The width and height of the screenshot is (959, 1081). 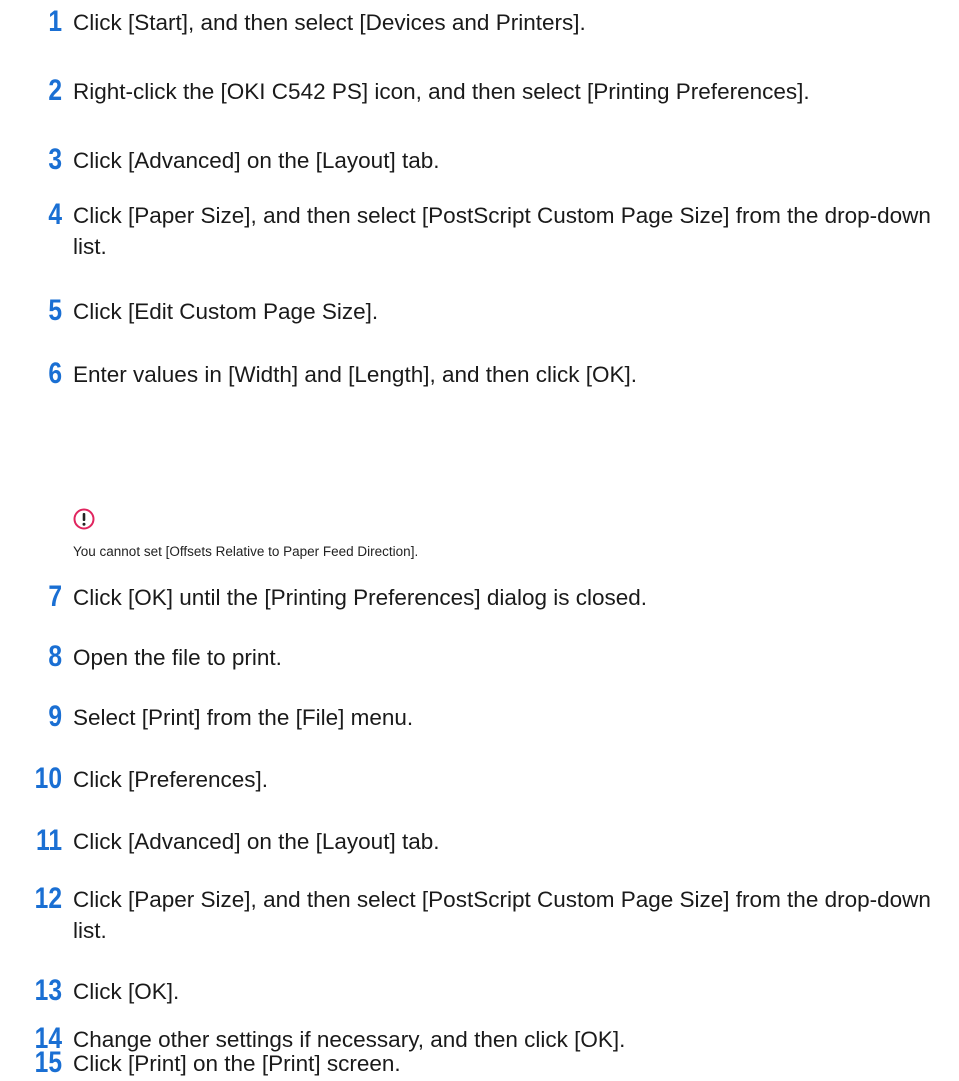 What do you see at coordinates (237, 1063) in the screenshot?
I see `step-text: Click [Print] on the [Print] screen.` at bounding box center [237, 1063].